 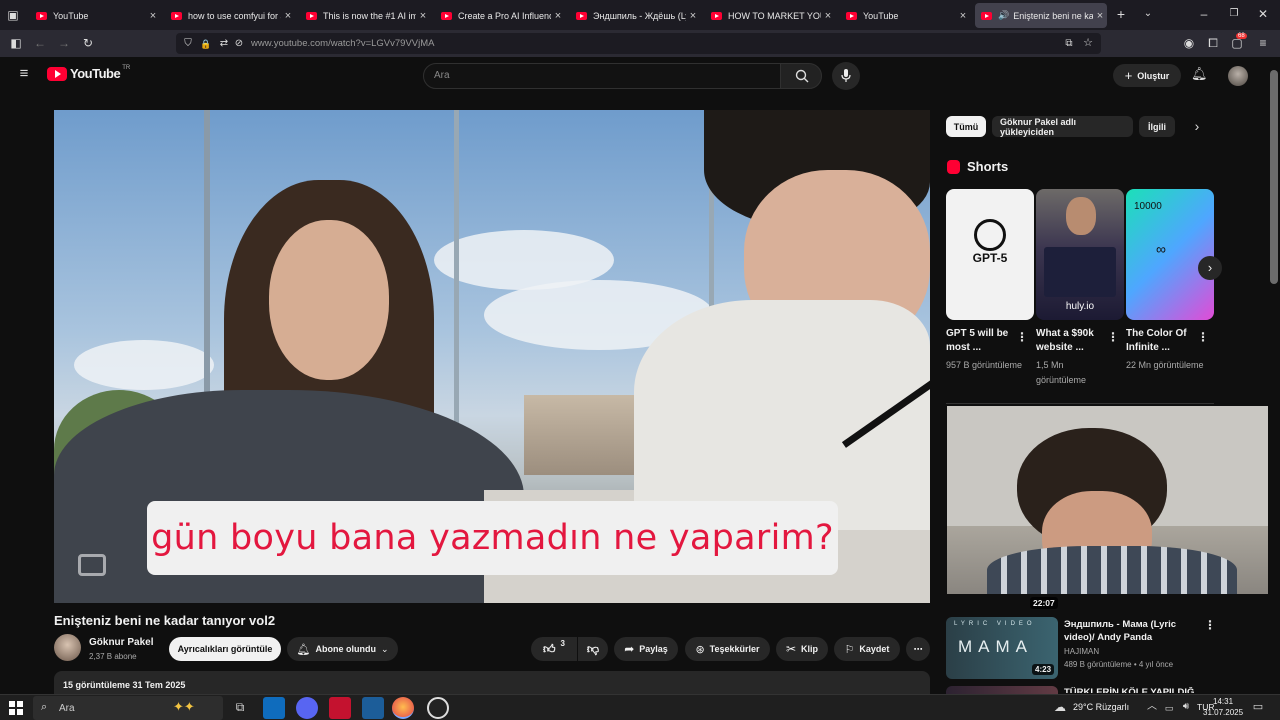 I want to click on minimize-icon: –, so click(x=1204, y=14).